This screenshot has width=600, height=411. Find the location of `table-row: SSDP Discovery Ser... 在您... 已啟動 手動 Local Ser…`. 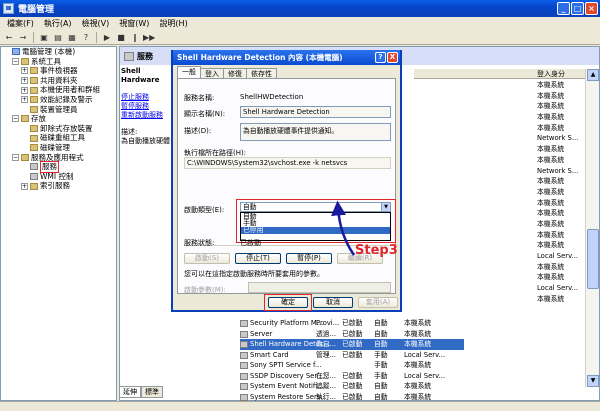

table-row: SSDP Discovery Ser... 在您... 已啟動 手動 Local Ser… is located at coordinates (352, 376).